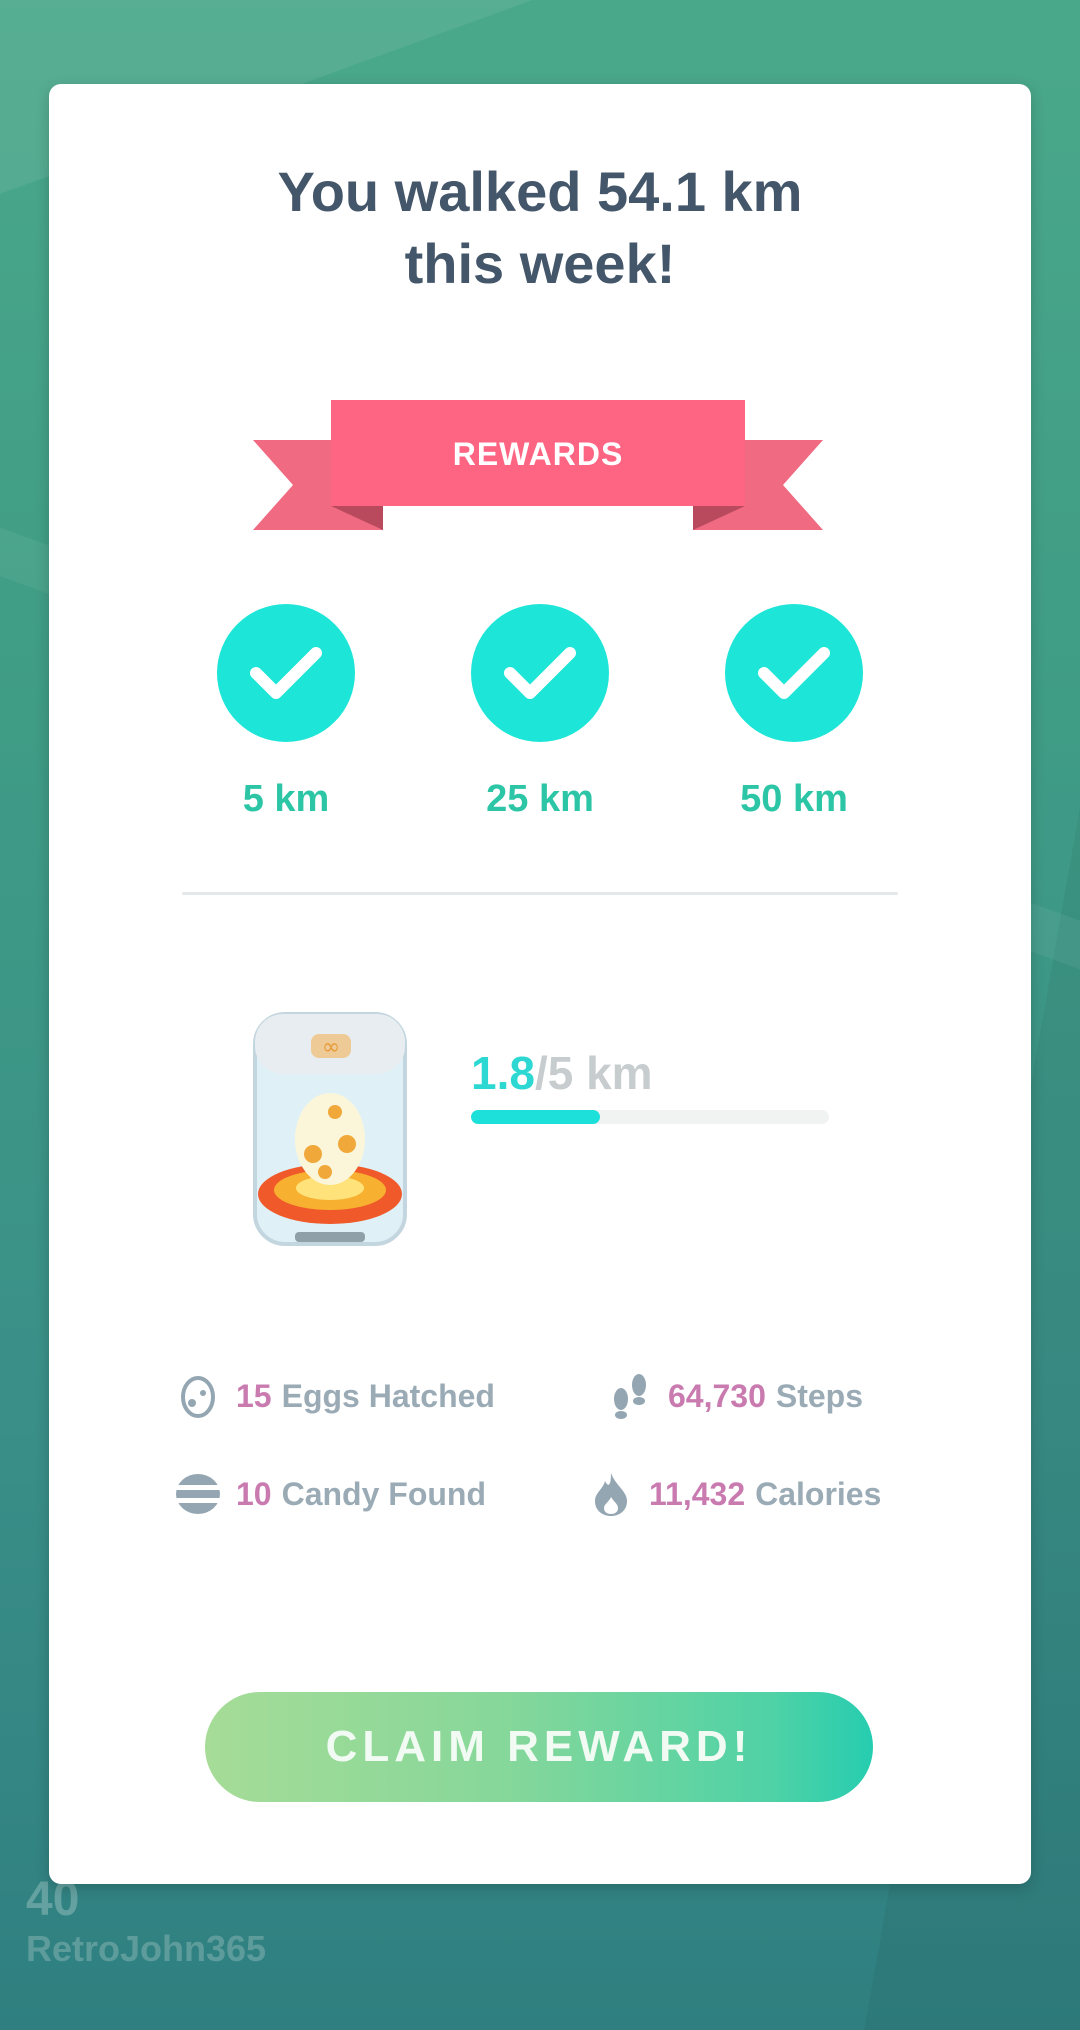  Describe the element at coordinates (818, 1493) in the screenshot. I see `calories-label: Calories` at that location.